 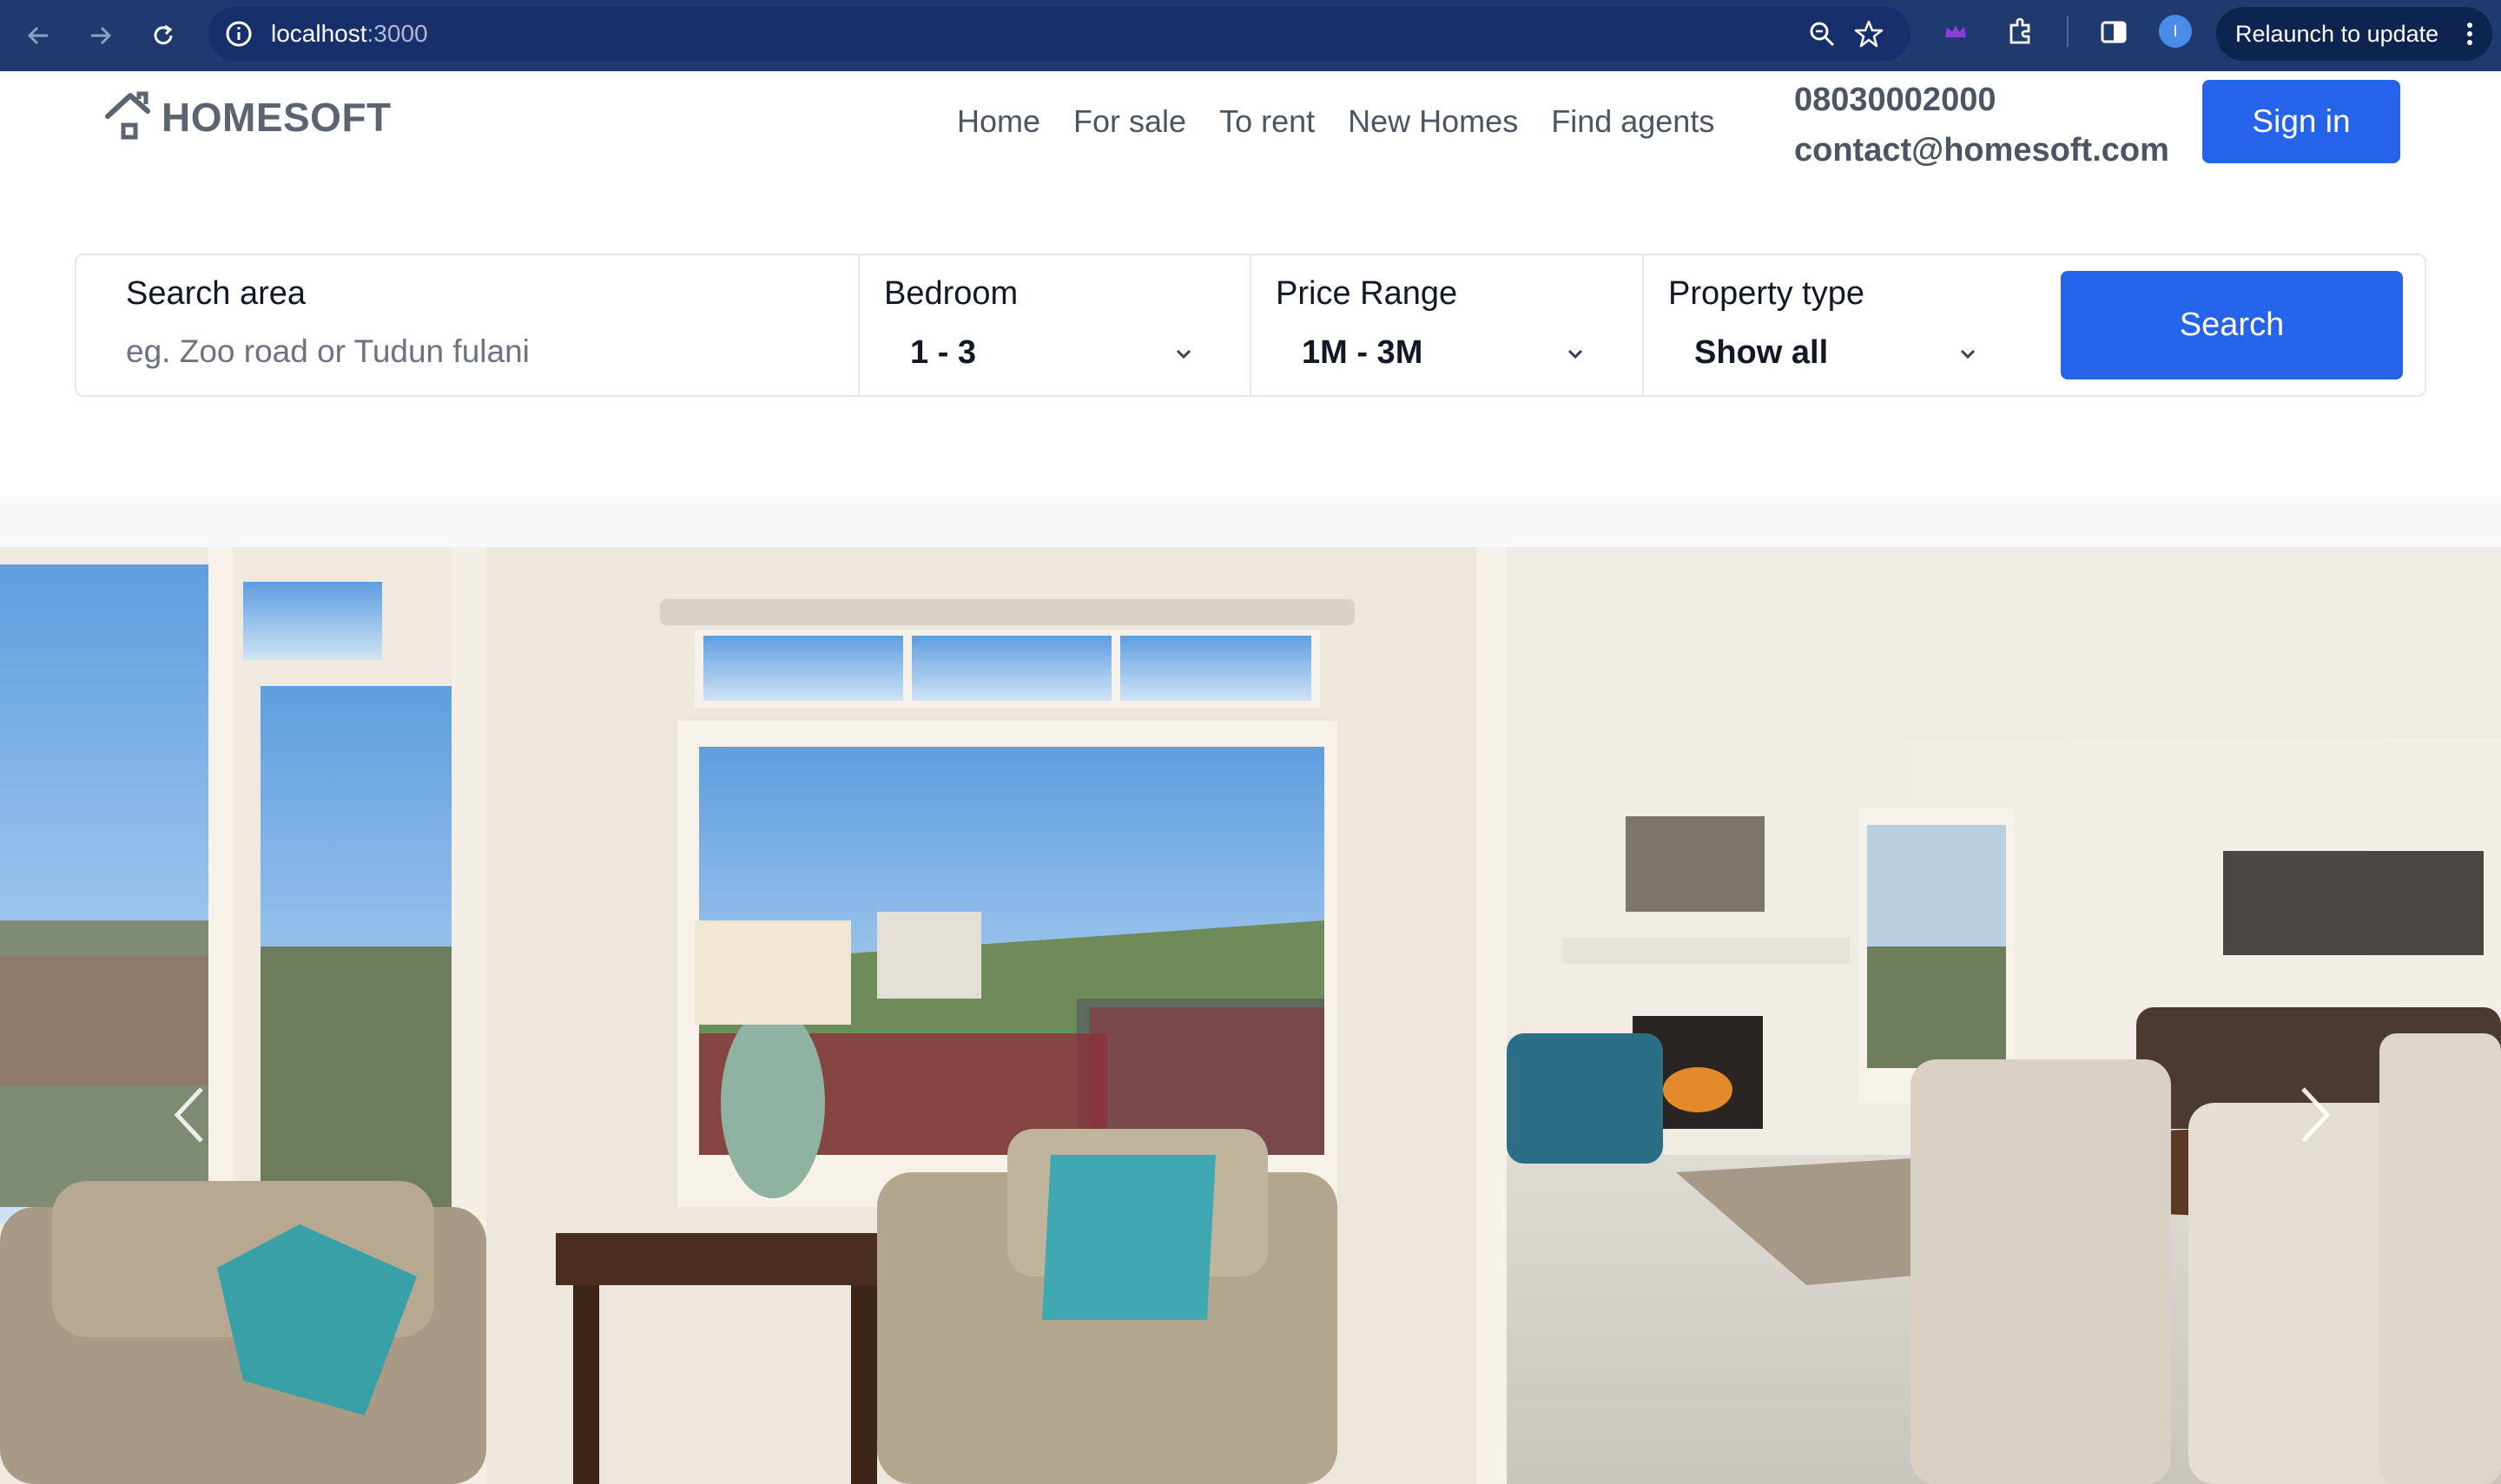 What do you see at coordinates (1059, 34) in the screenshot?
I see `address-bar: localhost:3000` at bounding box center [1059, 34].